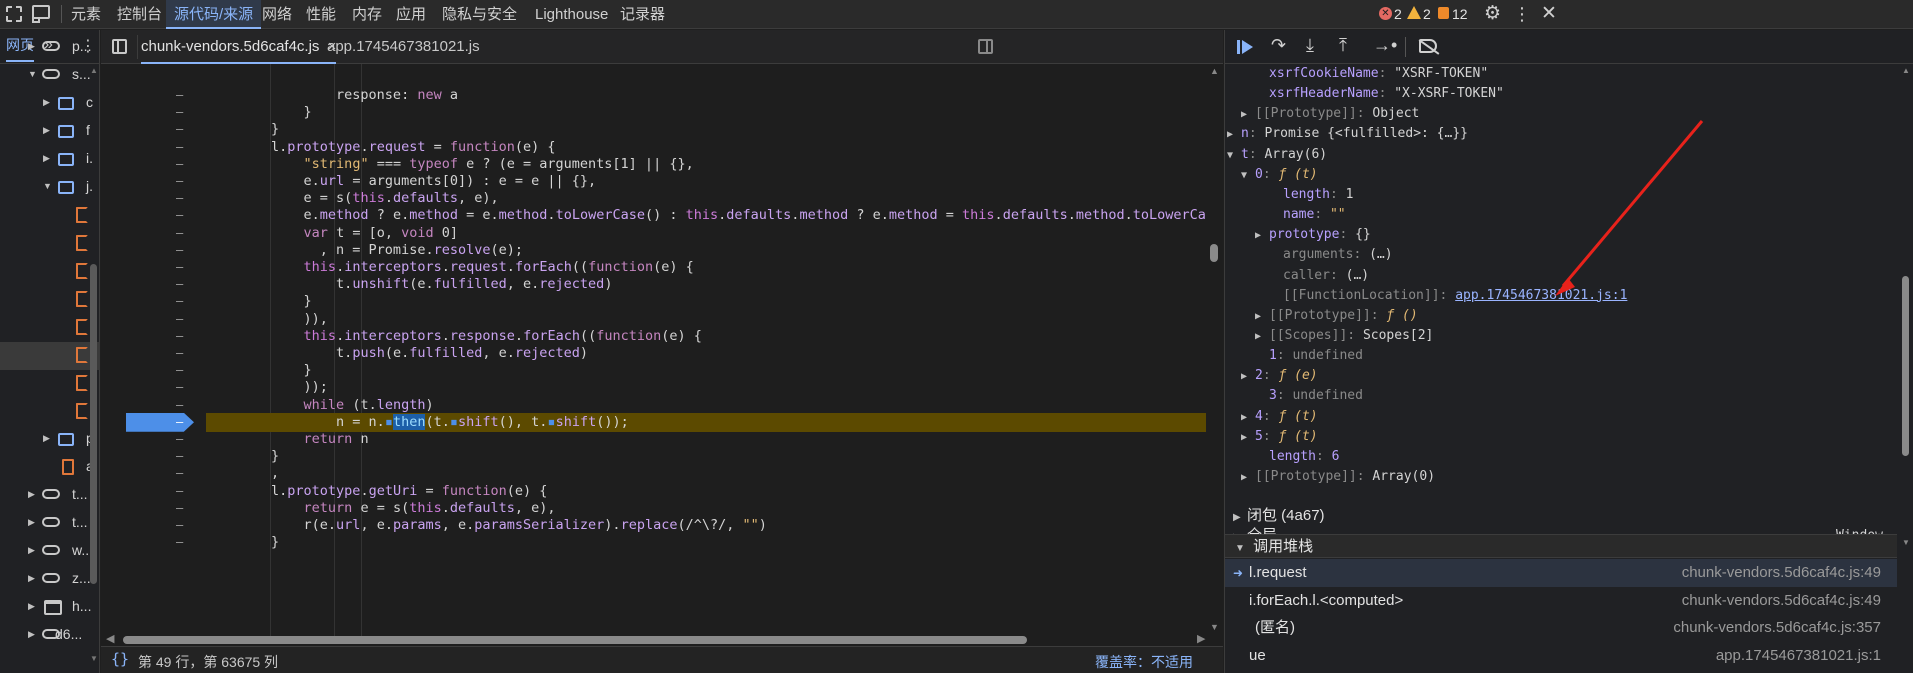 This screenshot has width=1913, height=673. Describe the element at coordinates (1561, 628) in the screenshot. I see `call-stack-frame: (匿名) chunk-vendors.5d6caf4c.js:357` at that location.